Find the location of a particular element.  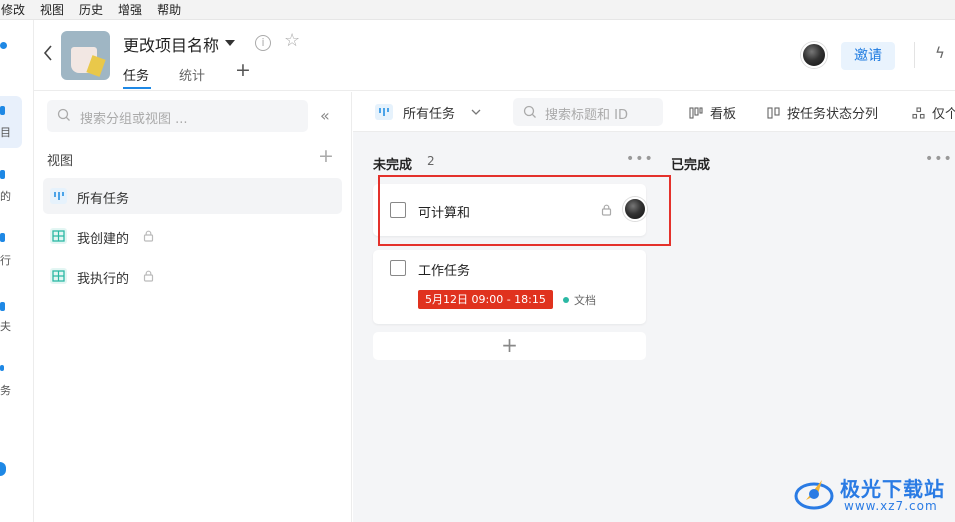

board-mode-label: 看板 is located at coordinates (723, 114).